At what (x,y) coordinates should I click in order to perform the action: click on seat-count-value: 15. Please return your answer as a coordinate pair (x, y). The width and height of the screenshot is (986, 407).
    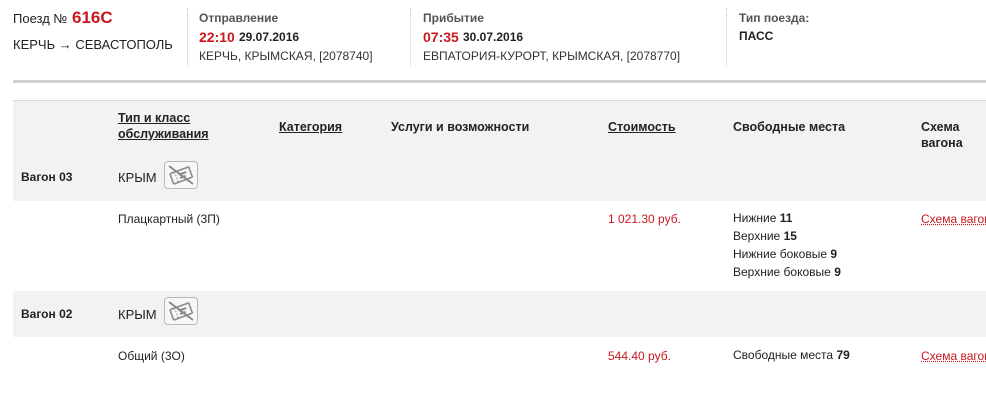
    Looking at the image, I should click on (790, 236).